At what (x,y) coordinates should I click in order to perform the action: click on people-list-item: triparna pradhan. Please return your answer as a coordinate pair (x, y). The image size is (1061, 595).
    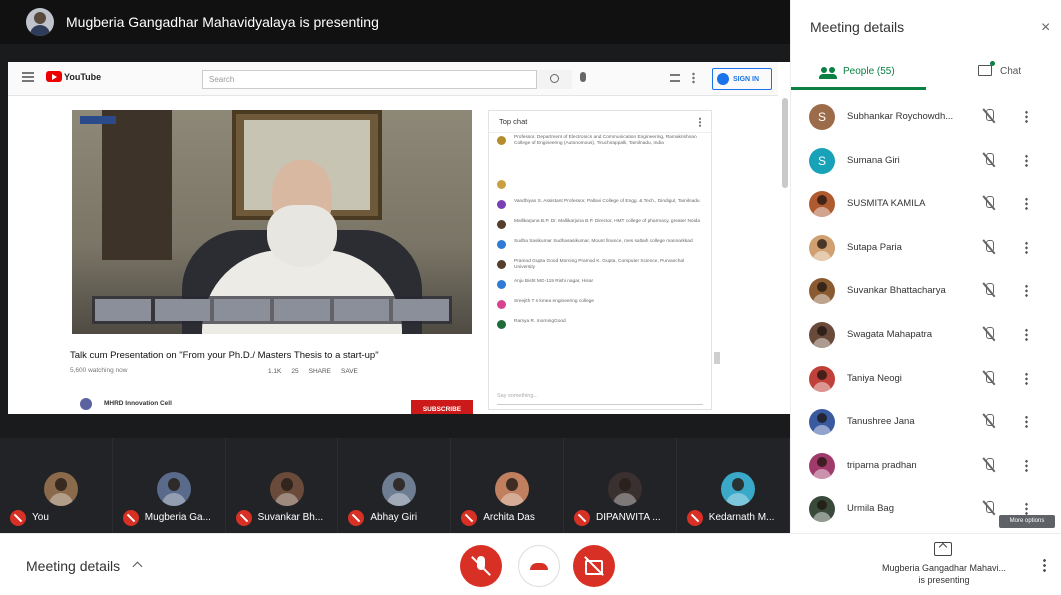
    Looking at the image, I should click on (926, 467).